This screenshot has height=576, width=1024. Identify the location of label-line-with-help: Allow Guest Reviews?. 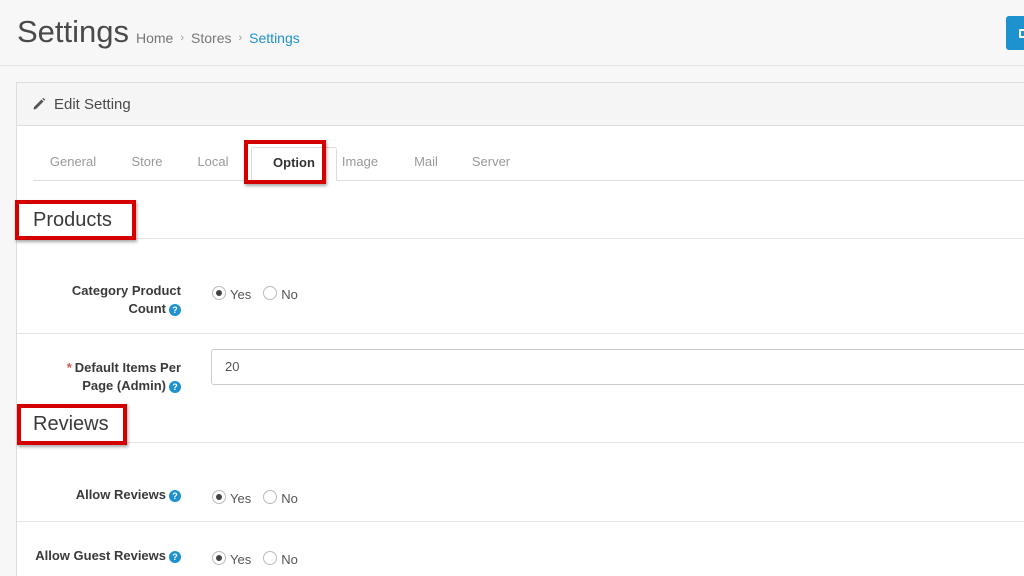
(106, 556).